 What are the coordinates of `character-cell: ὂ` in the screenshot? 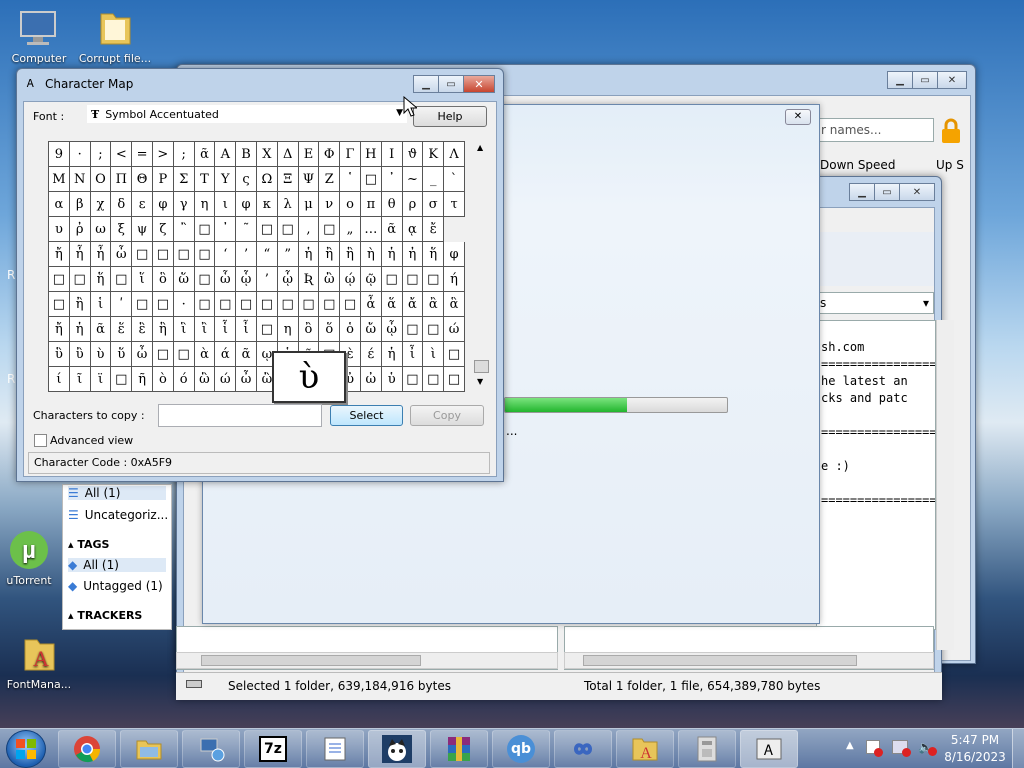 It's located at (309, 329).